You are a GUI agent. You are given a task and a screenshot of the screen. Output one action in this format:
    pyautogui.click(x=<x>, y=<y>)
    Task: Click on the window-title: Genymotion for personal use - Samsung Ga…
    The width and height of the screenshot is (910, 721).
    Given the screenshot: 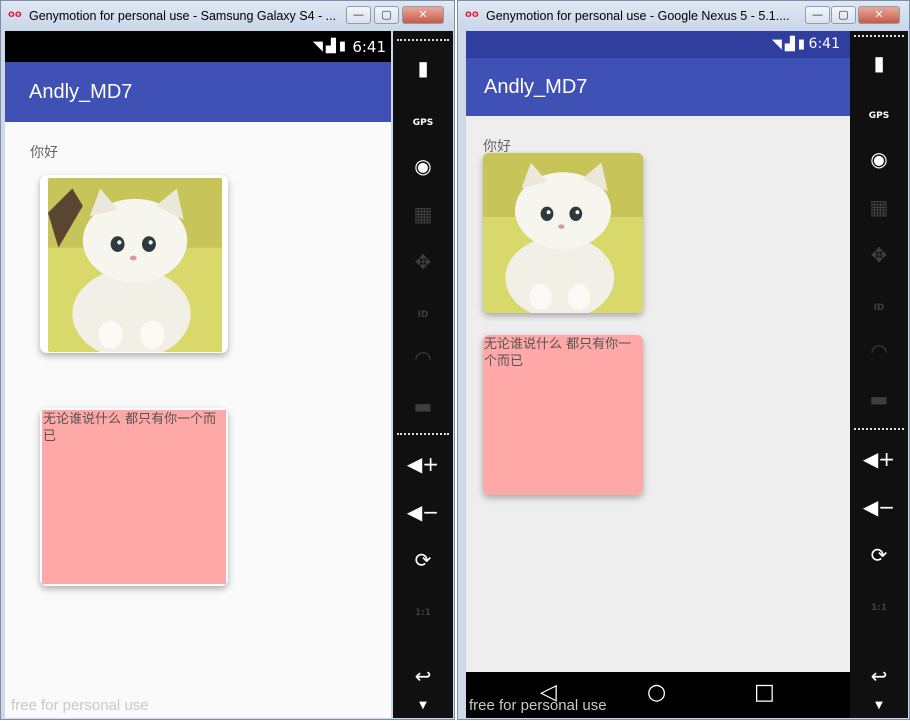 What is the action you would take?
    pyautogui.click(x=183, y=16)
    